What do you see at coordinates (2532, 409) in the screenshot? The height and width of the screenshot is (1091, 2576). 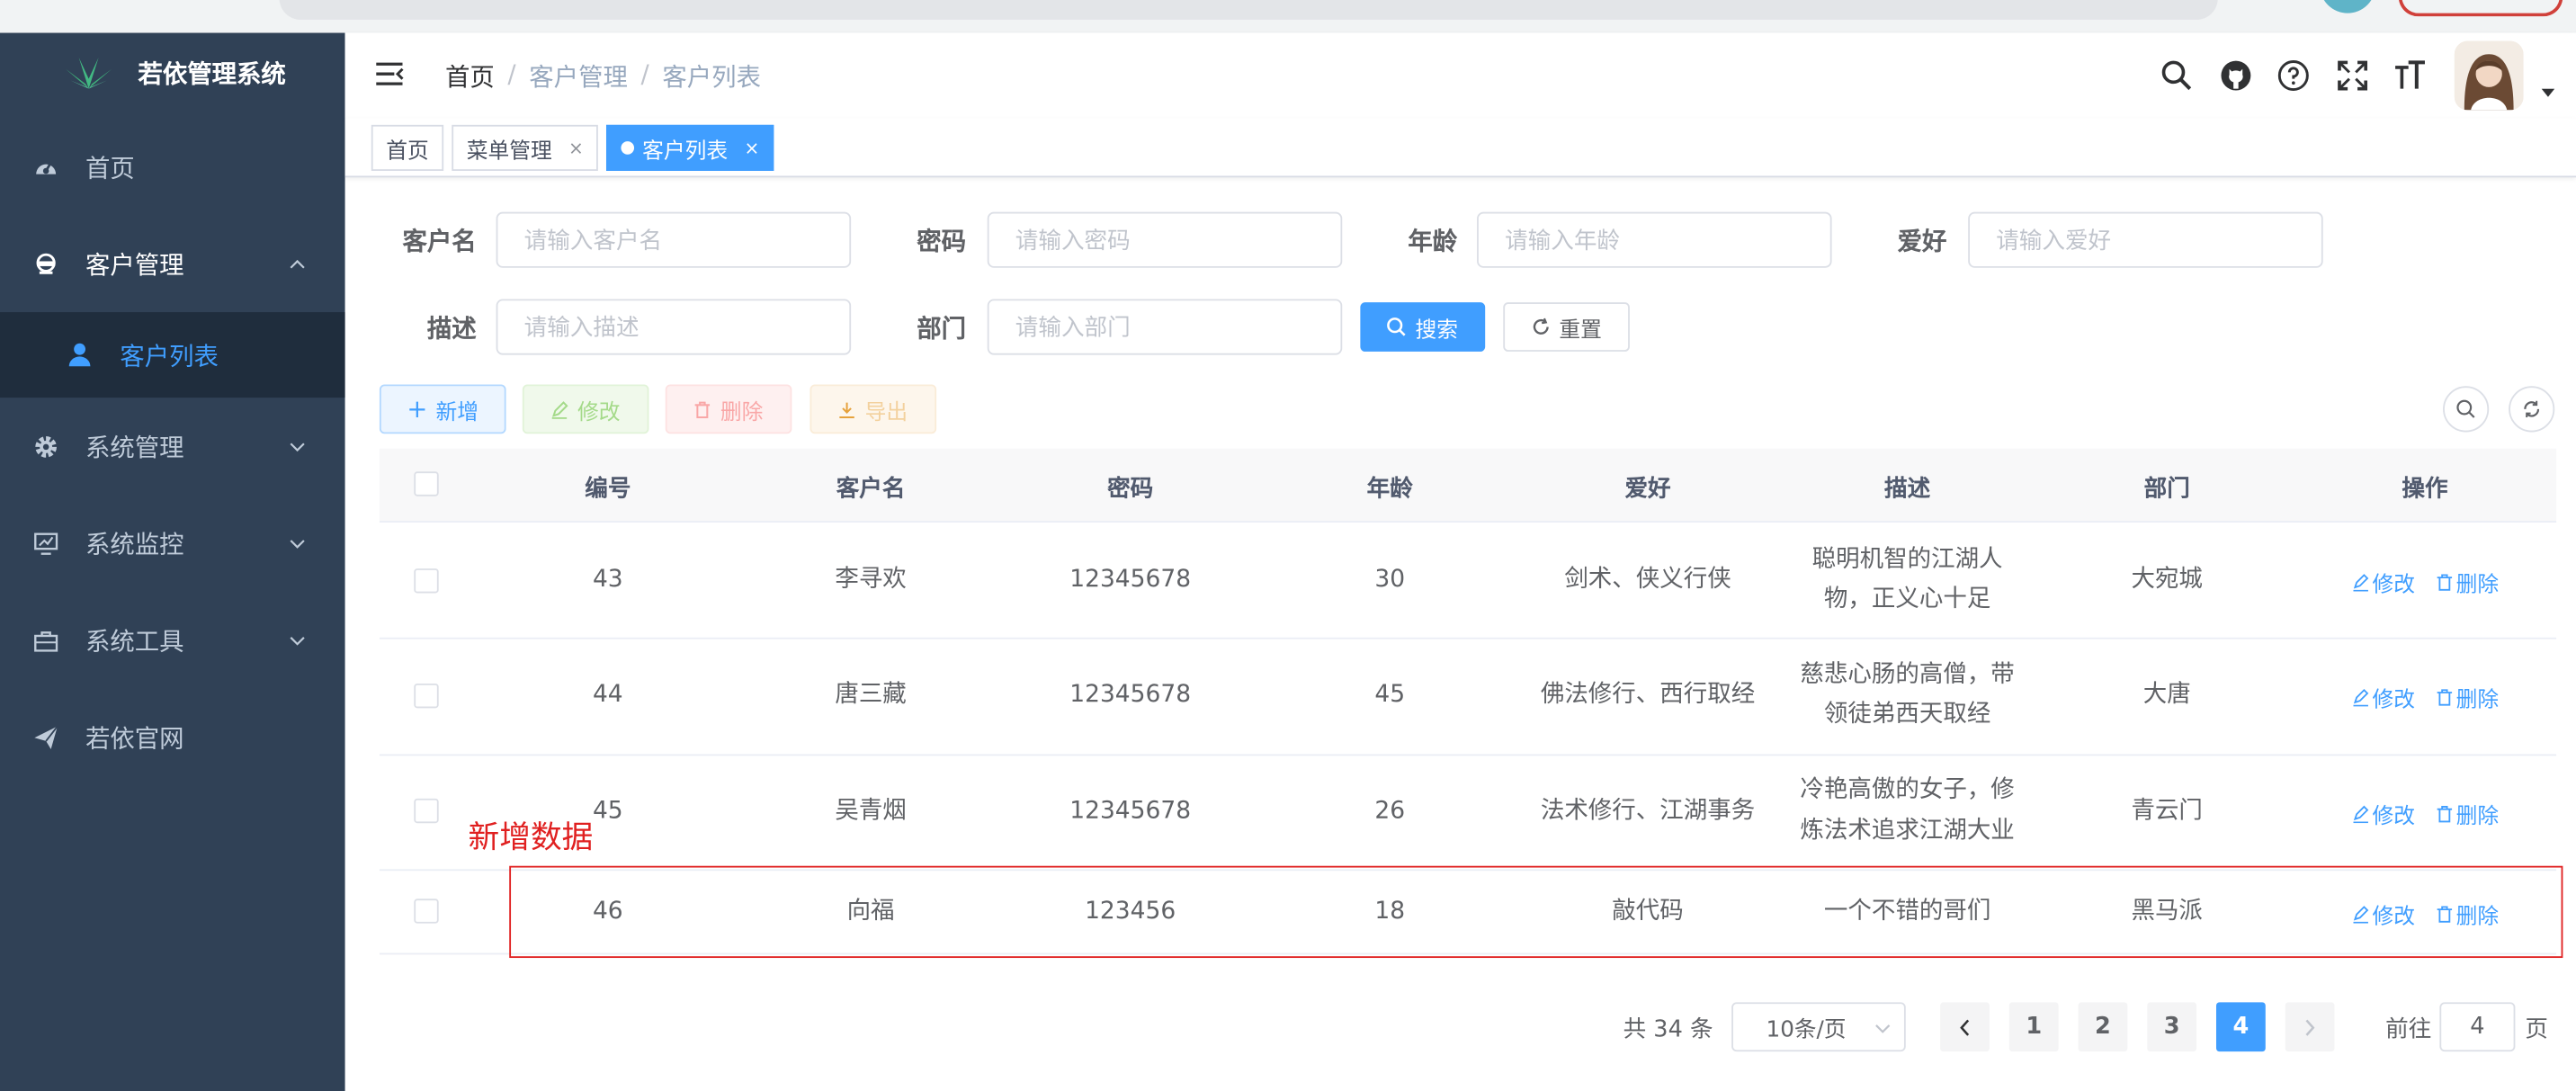 I see `refresh-button` at bounding box center [2532, 409].